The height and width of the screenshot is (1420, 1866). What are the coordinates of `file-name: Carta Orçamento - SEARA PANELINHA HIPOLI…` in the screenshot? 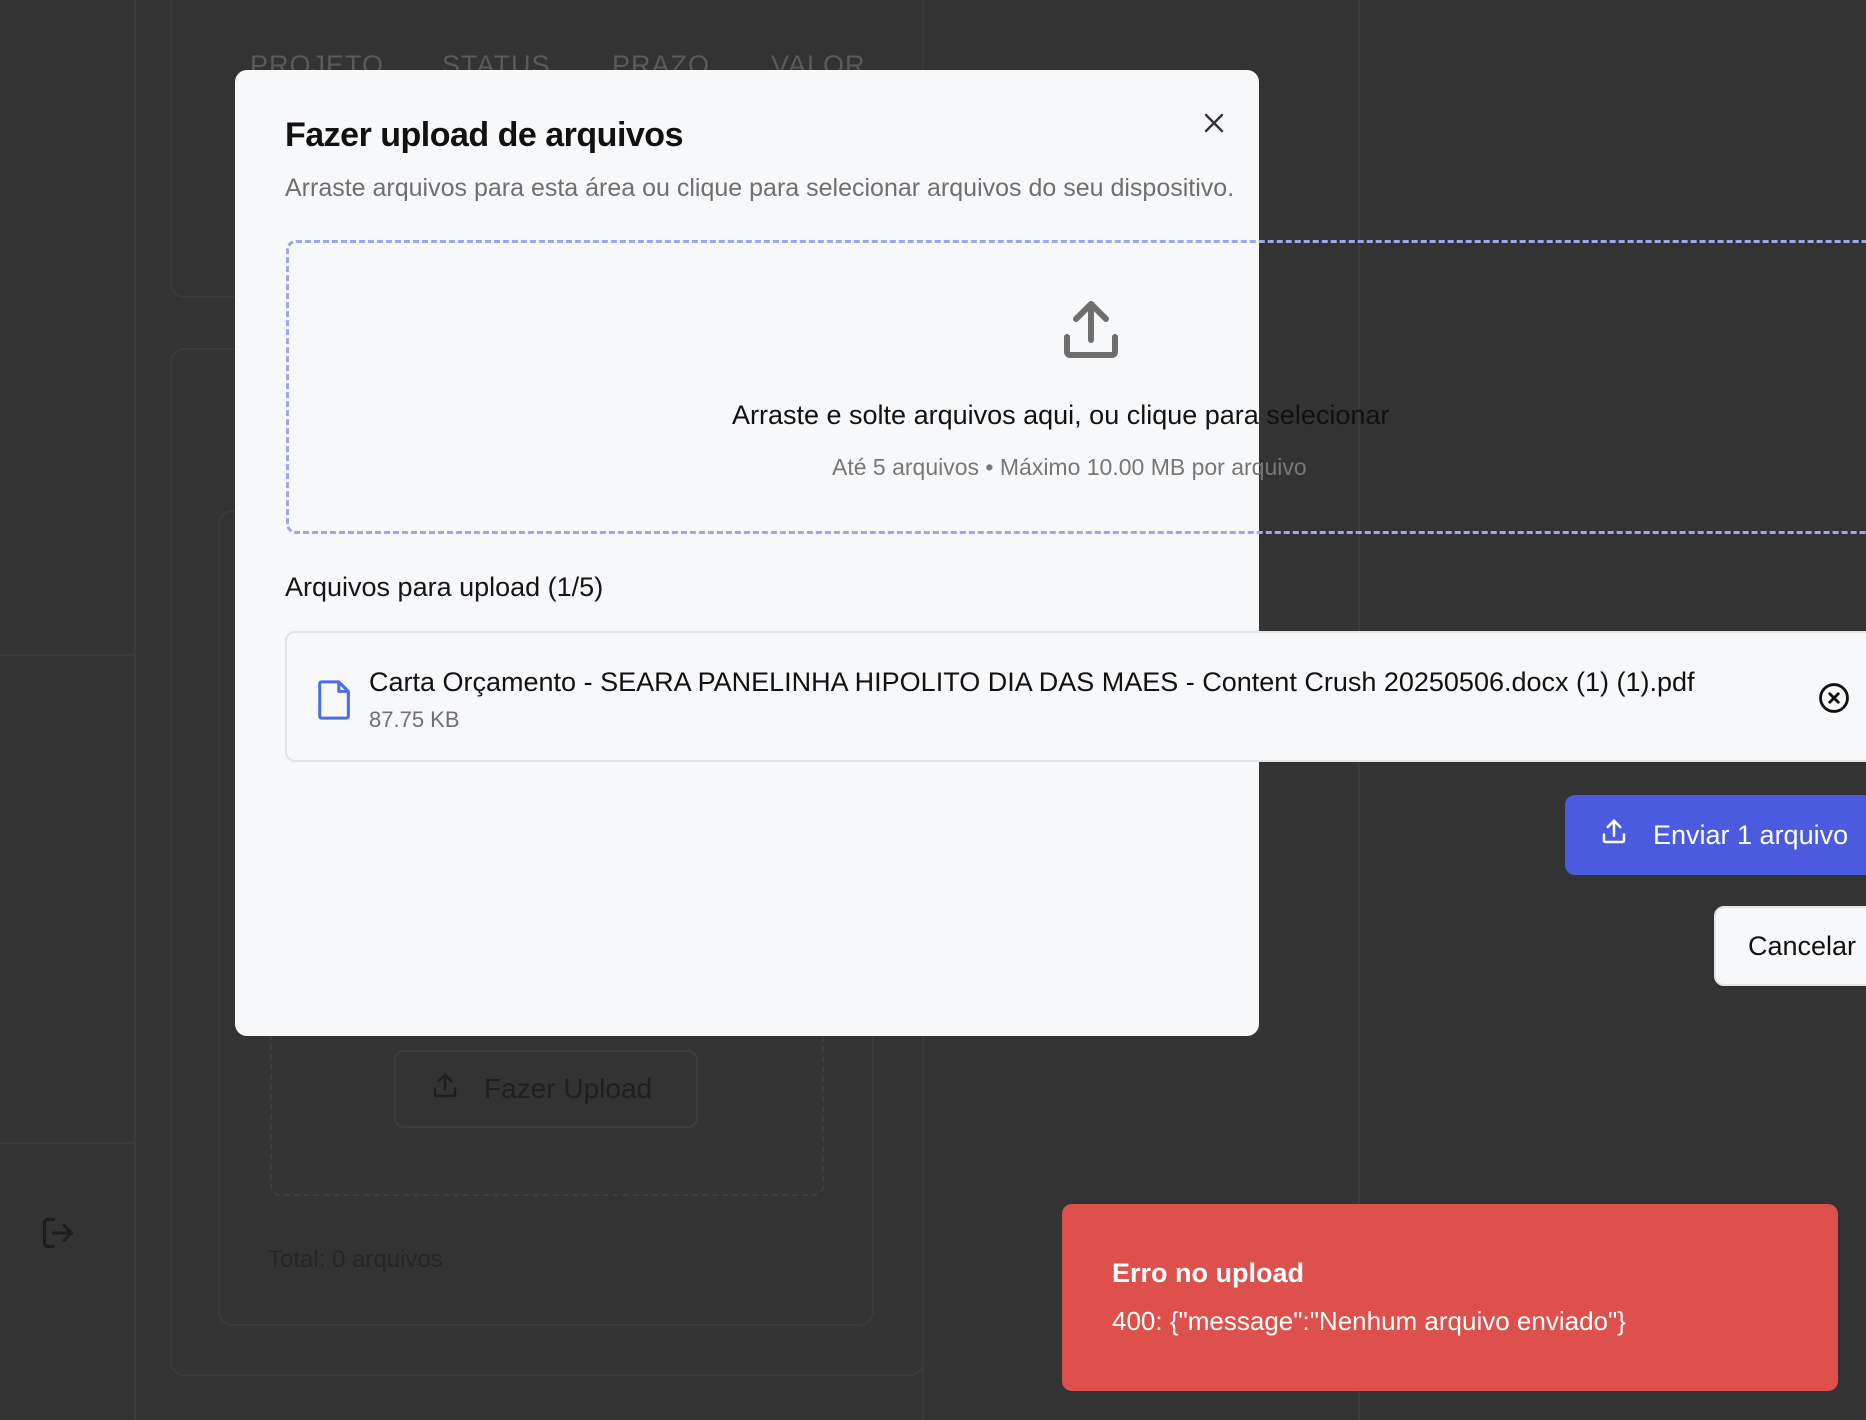 It's located at (1032, 682).